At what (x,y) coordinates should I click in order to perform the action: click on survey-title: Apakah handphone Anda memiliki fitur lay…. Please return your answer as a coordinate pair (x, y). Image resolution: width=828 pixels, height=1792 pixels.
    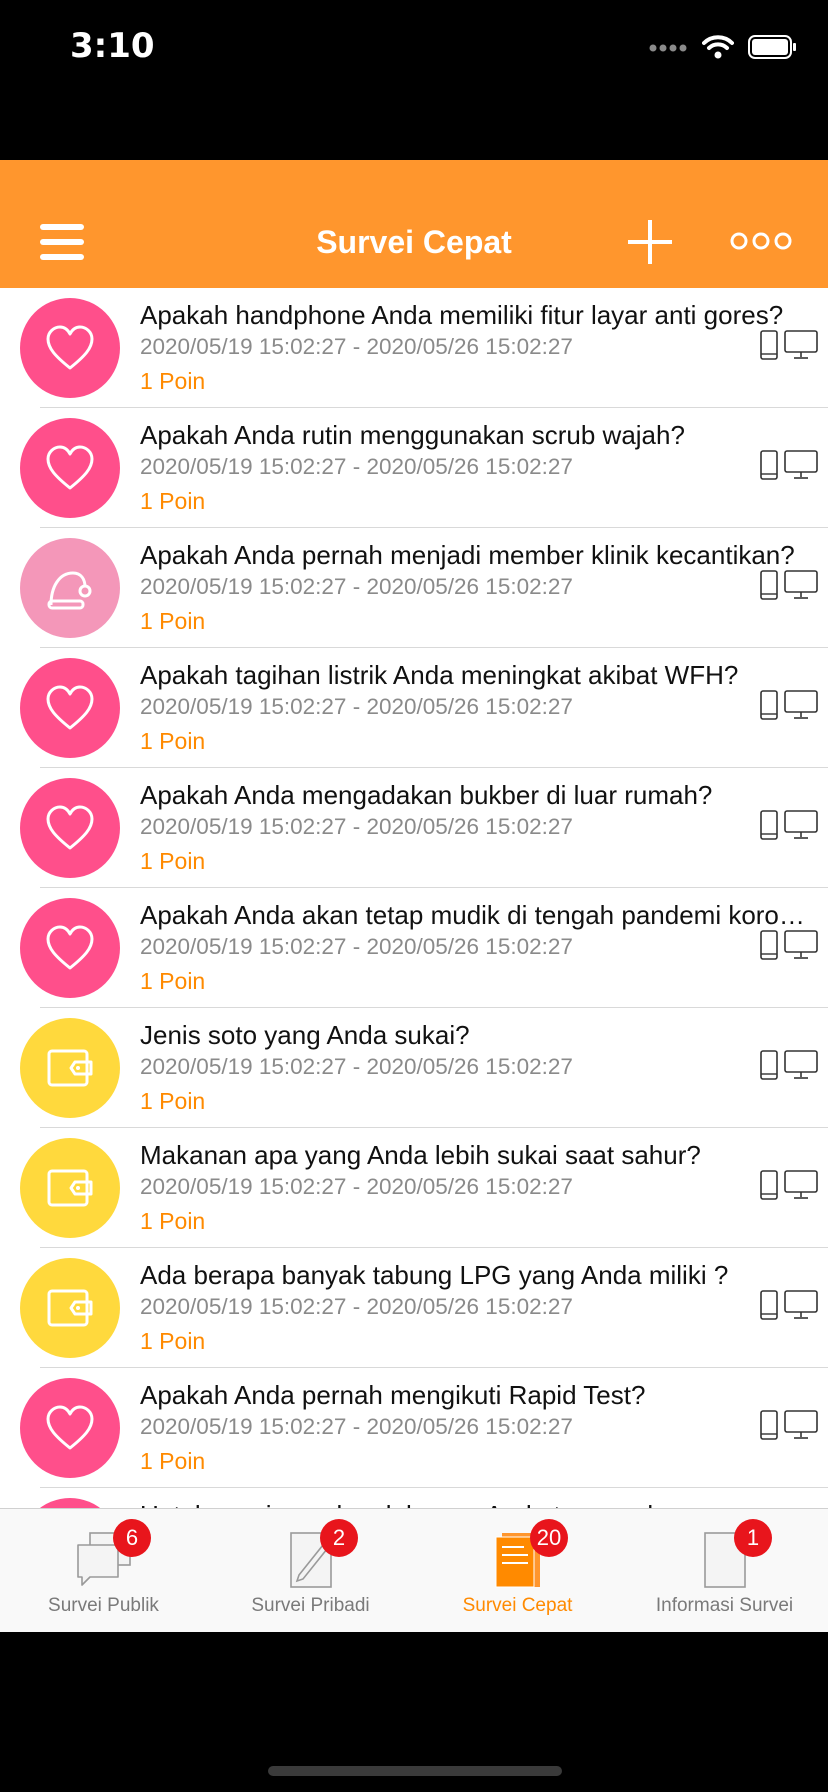
    Looking at the image, I should click on (462, 315).